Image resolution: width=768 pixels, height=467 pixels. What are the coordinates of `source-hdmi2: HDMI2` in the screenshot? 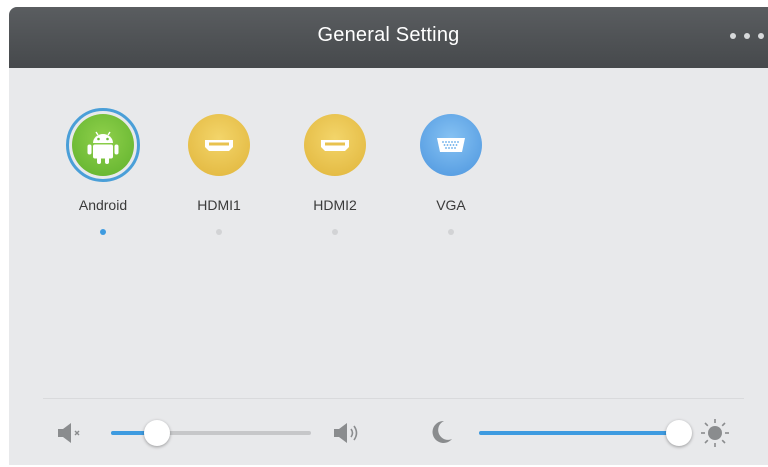 It's located at (335, 176).